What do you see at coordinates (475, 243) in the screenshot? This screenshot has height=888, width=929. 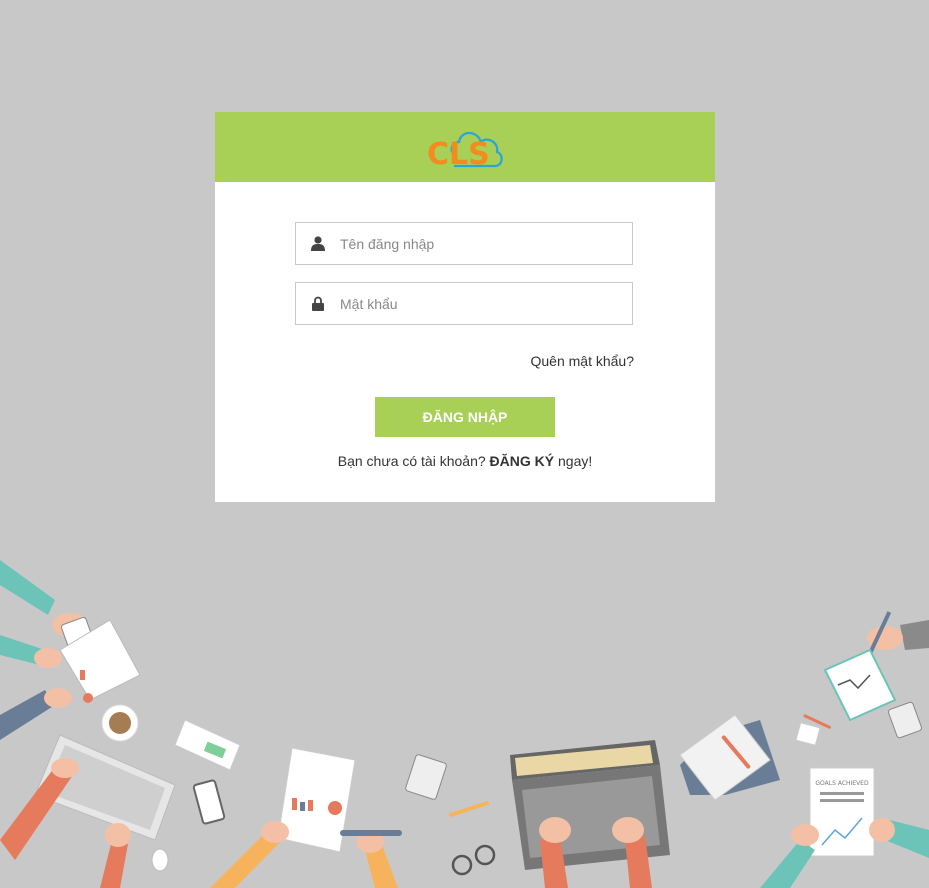 I see `username-input` at bounding box center [475, 243].